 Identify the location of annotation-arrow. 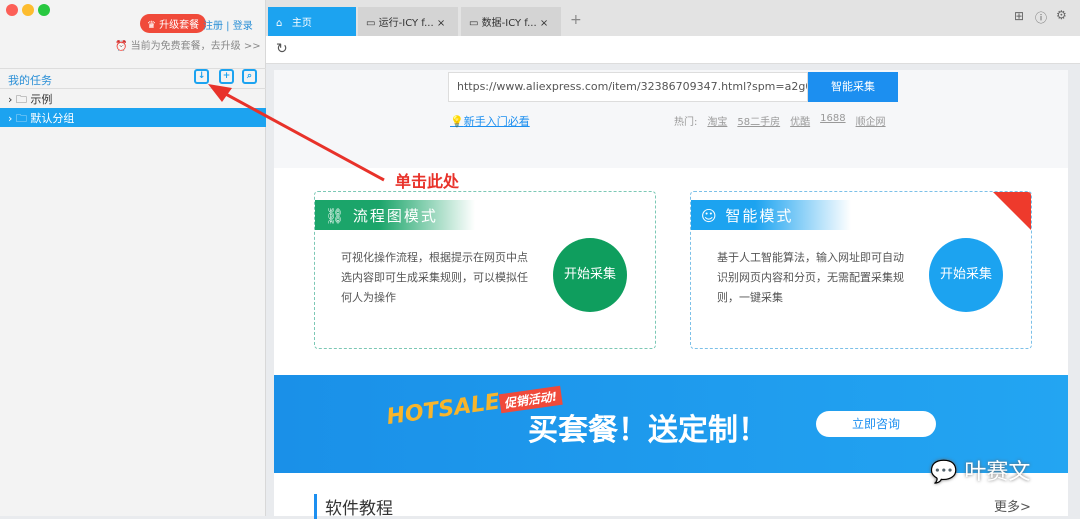
(296, 133).